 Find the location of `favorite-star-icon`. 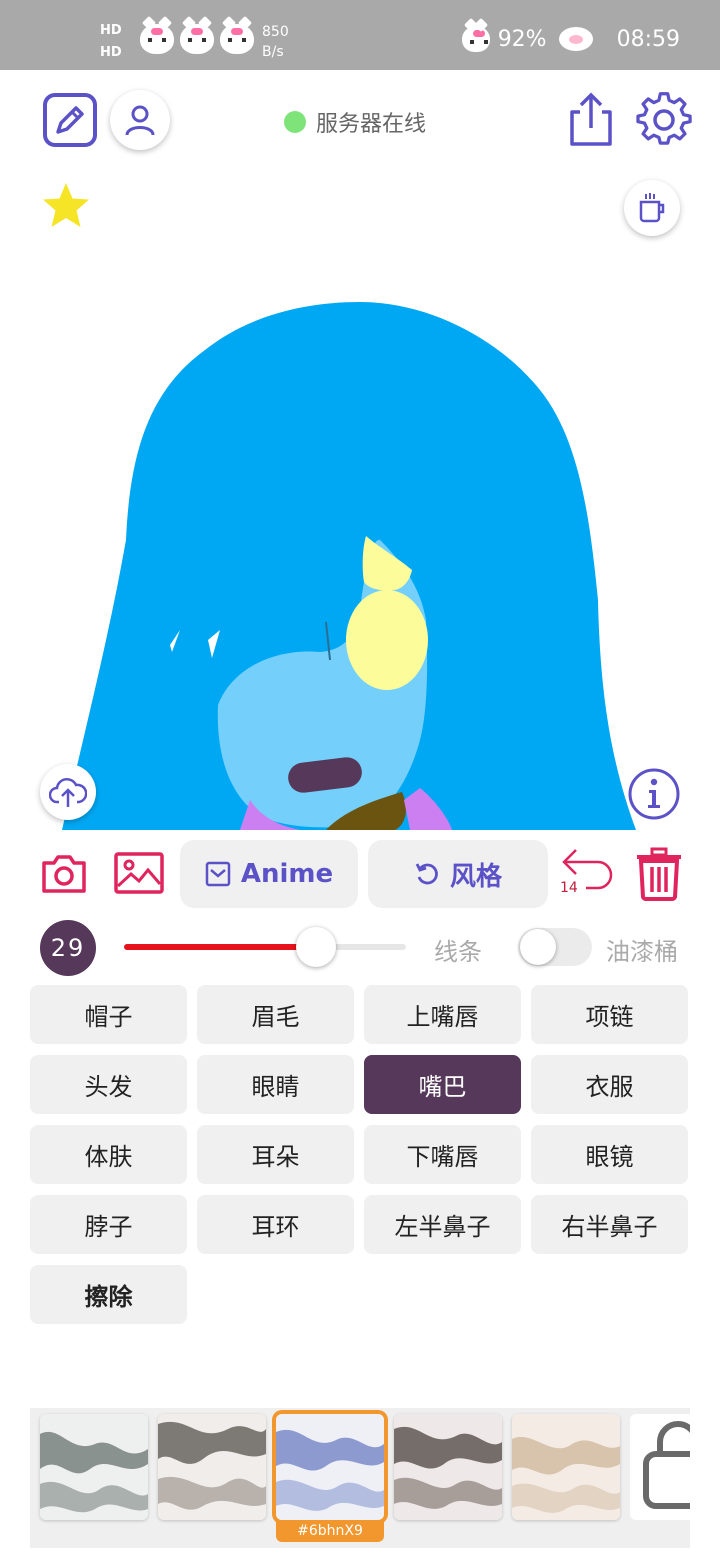

favorite-star-icon is located at coordinates (66, 206).